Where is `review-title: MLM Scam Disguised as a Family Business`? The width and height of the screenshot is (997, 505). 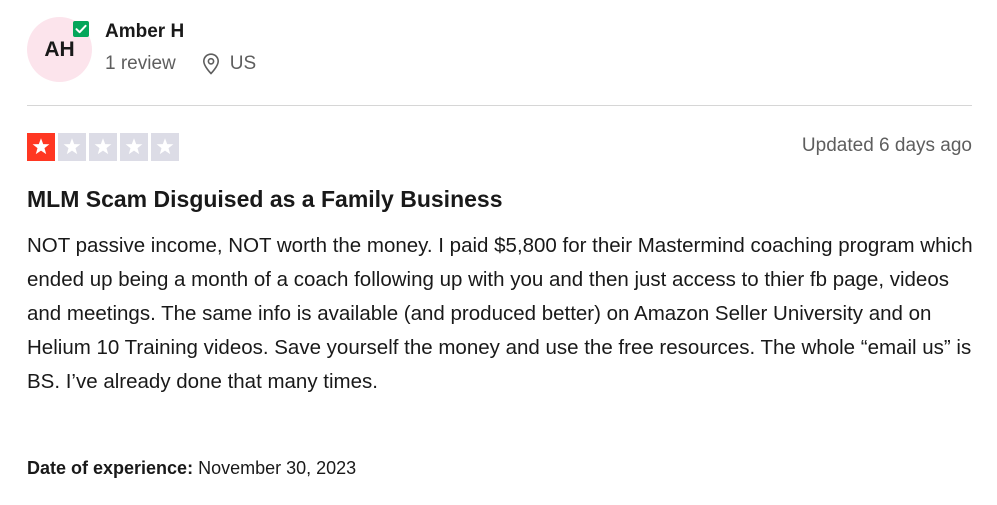 review-title: MLM Scam Disguised as a Family Business is located at coordinates (265, 199).